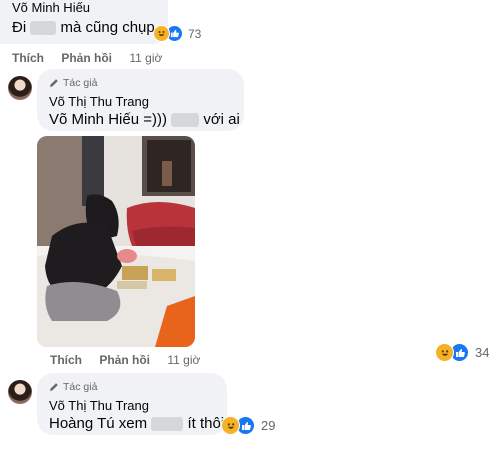  I want to click on comment-photo, so click(116, 241).